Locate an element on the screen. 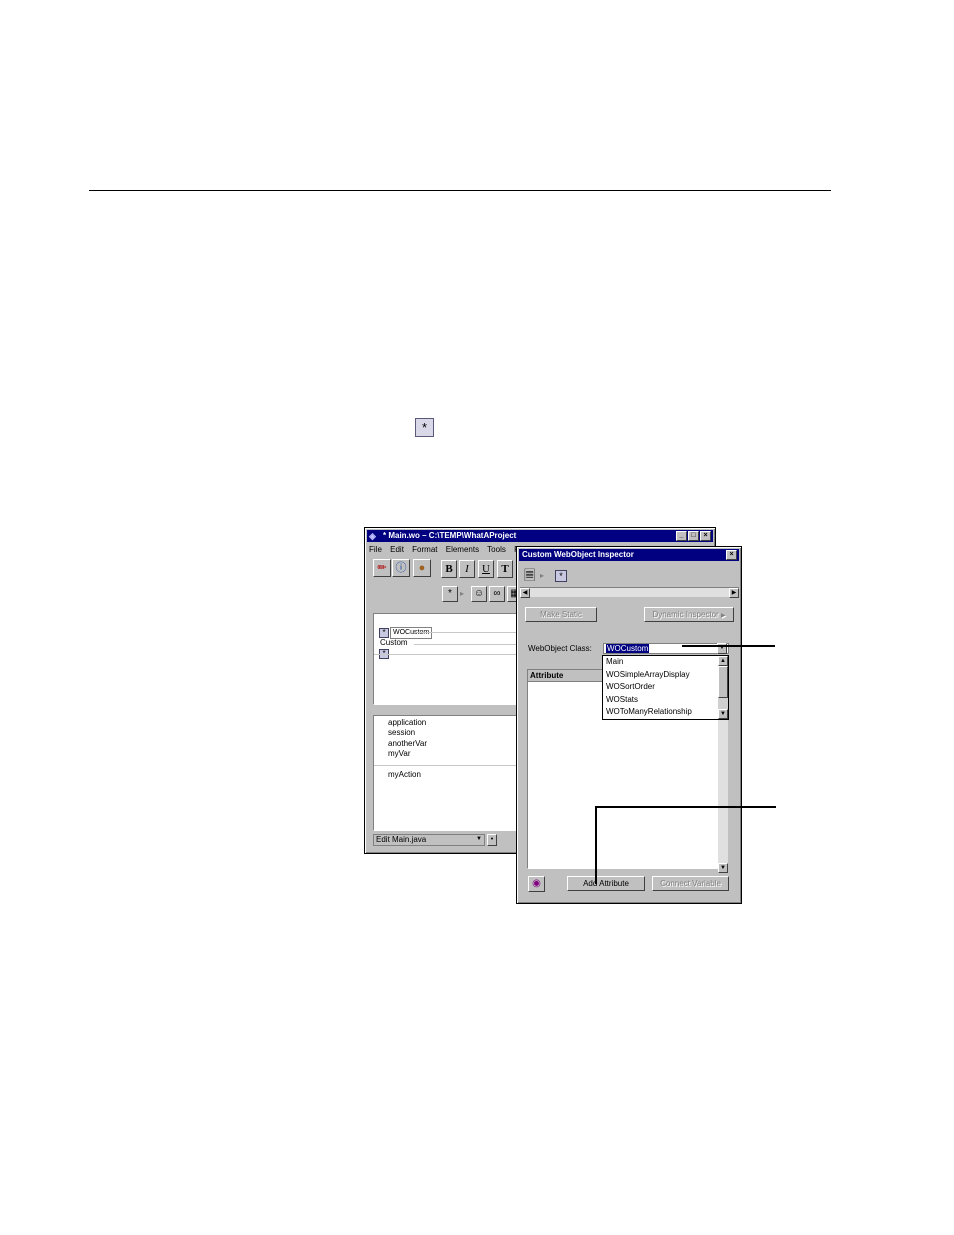  dynamic-inspector-button: Dynamic Inspector ▶ is located at coordinates (689, 614).